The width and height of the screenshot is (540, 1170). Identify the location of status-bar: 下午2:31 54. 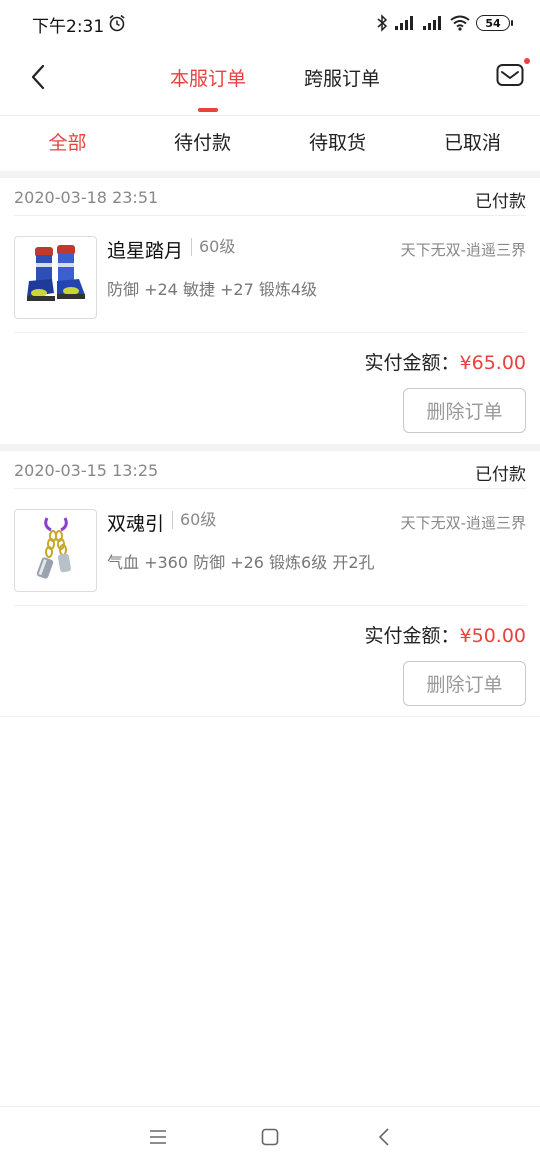
(270, 24).